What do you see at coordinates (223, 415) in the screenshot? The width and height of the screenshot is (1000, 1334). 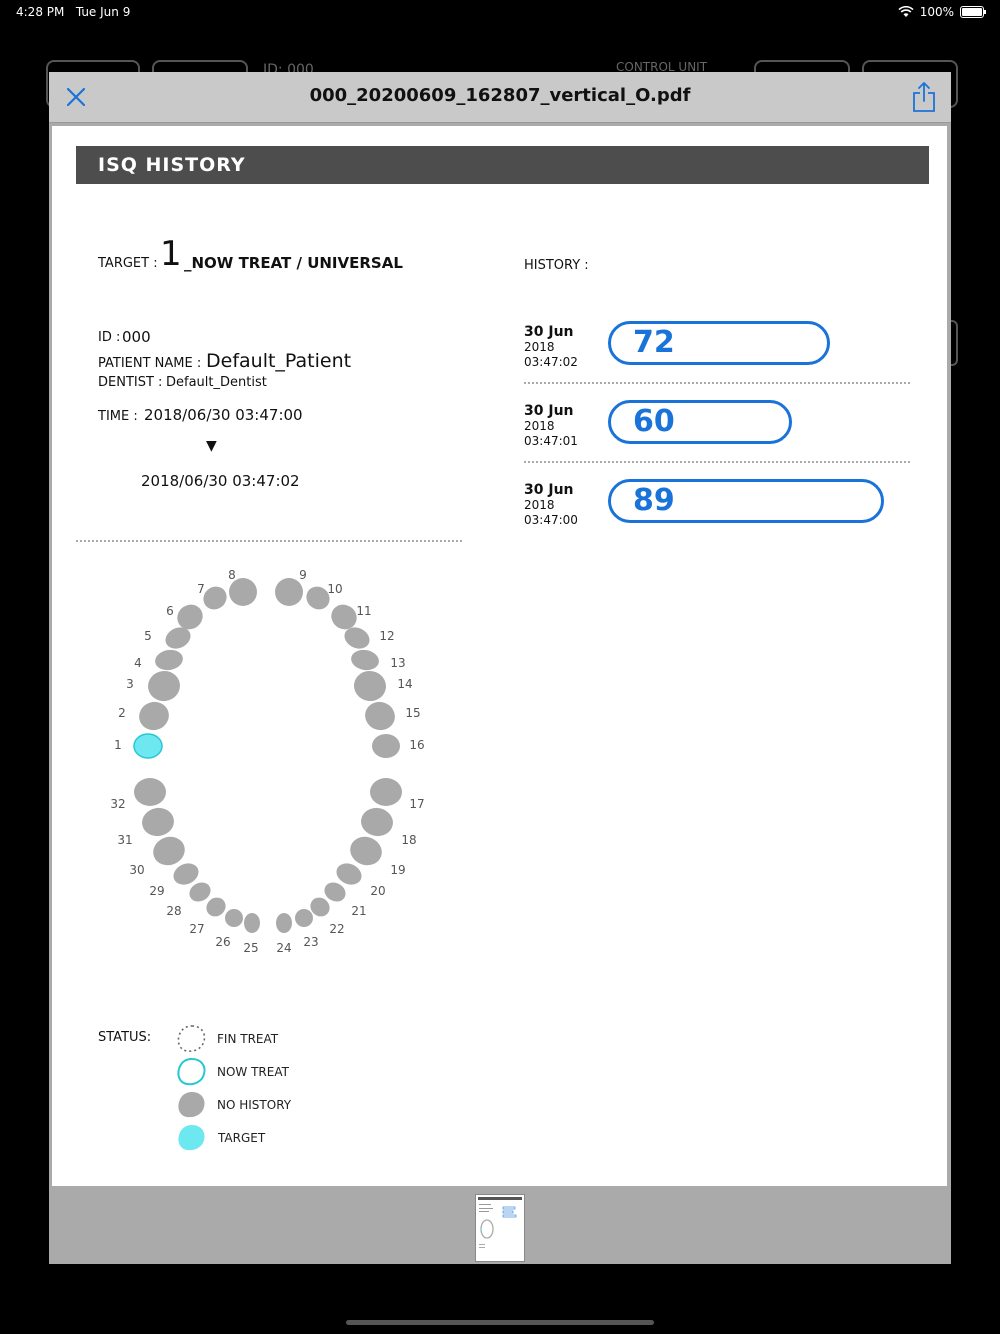 I see `time-start: 2018/06/30 03:47:00` at bounding box center [223, 415].